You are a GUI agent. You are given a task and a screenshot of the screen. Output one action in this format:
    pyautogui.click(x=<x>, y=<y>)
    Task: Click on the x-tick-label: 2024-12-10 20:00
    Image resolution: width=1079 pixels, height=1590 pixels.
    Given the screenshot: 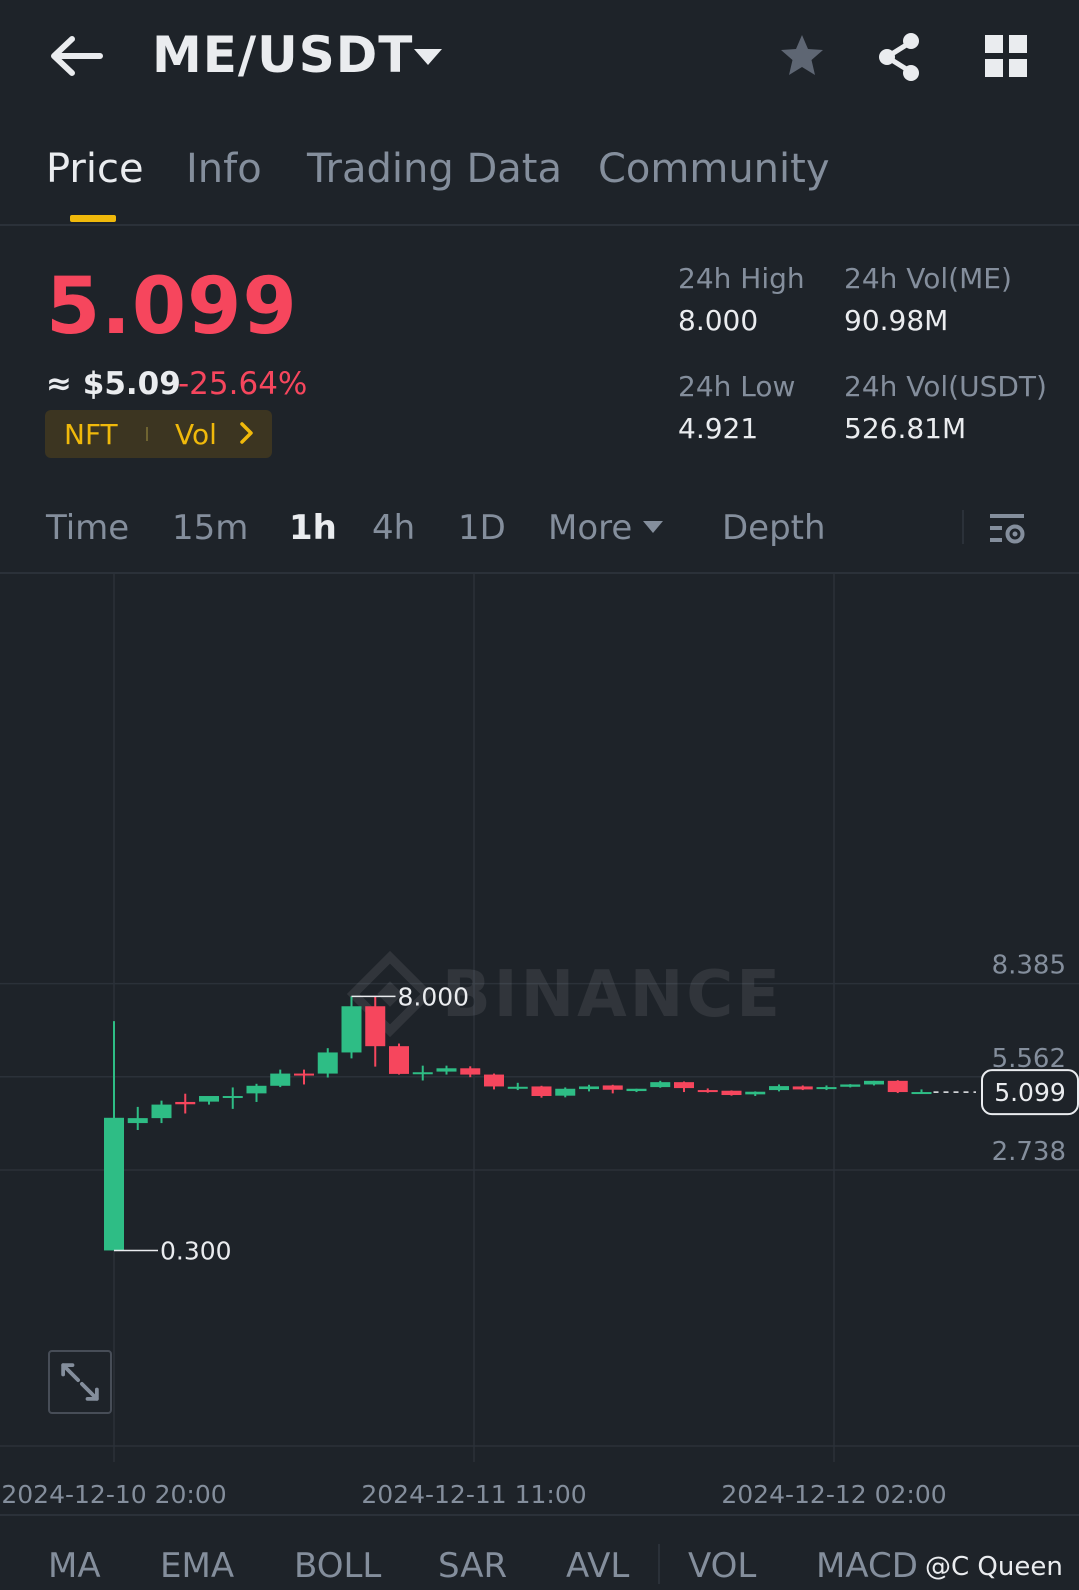 What is the action you would take?
    pyautogui.click(x=113, y=1494)
    